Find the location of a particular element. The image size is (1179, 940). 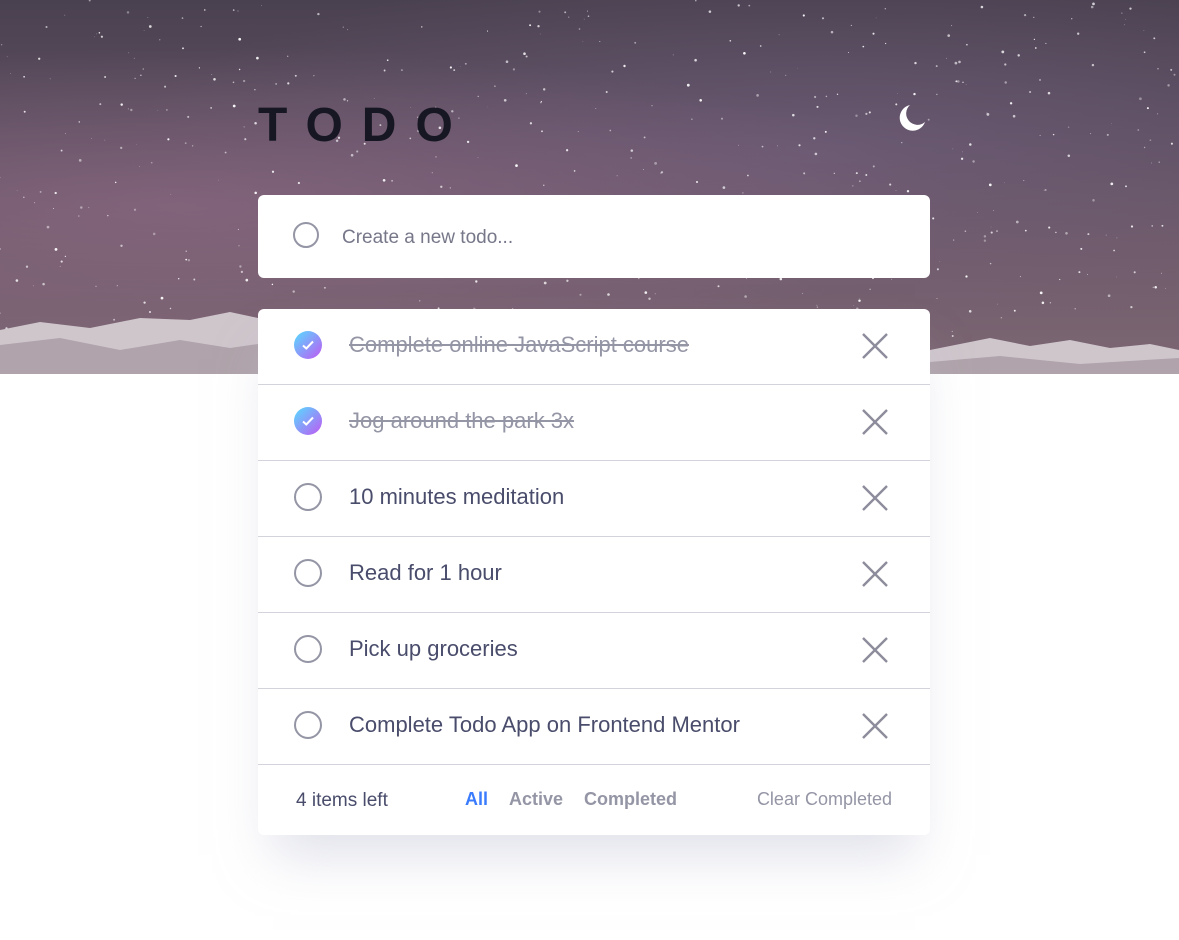

todo-text: Pick up groceries is located at coordinates (433, 649).